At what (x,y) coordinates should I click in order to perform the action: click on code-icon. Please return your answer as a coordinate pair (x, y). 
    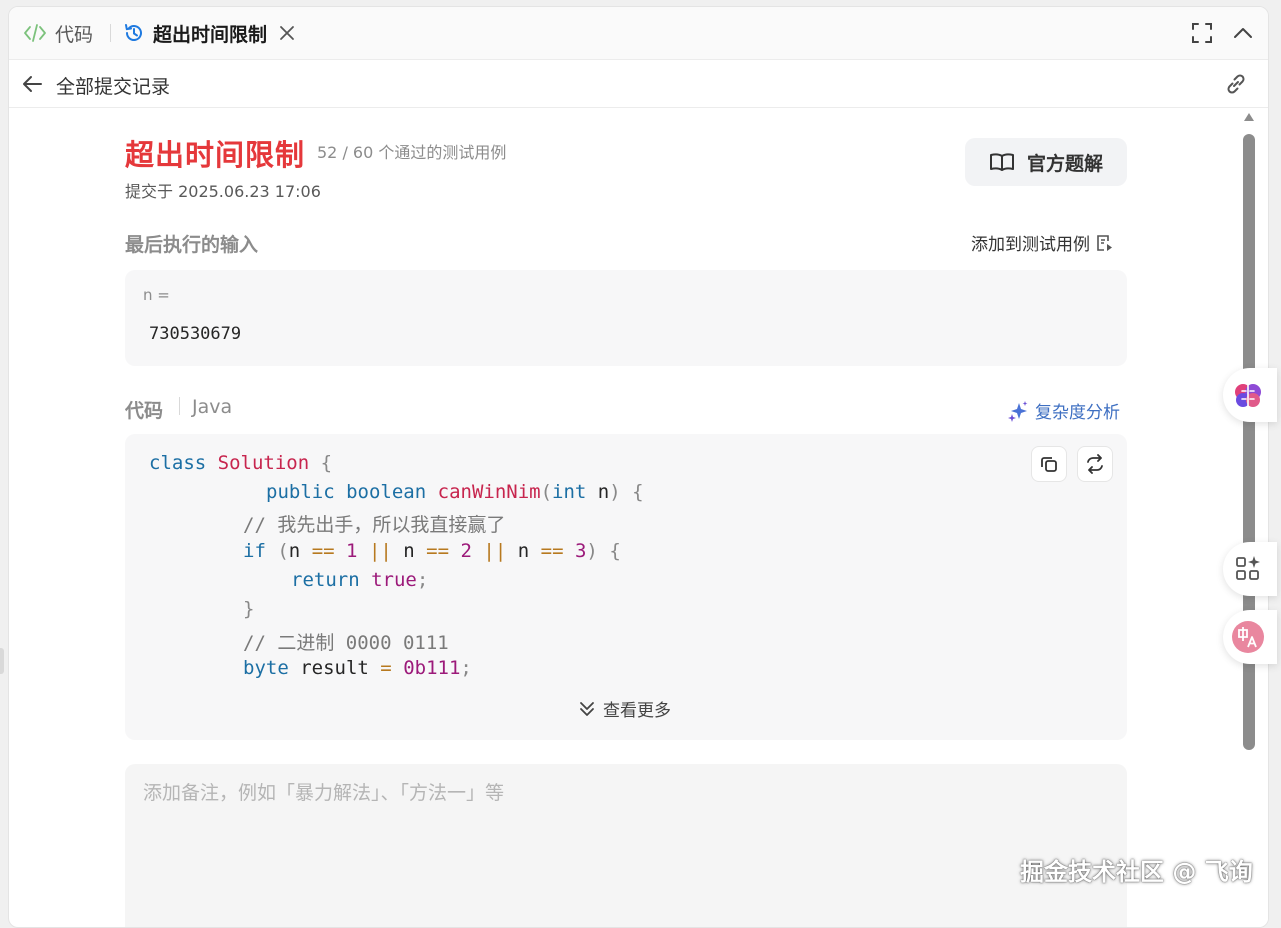
    Looking at the image, I should click on (35, 33).